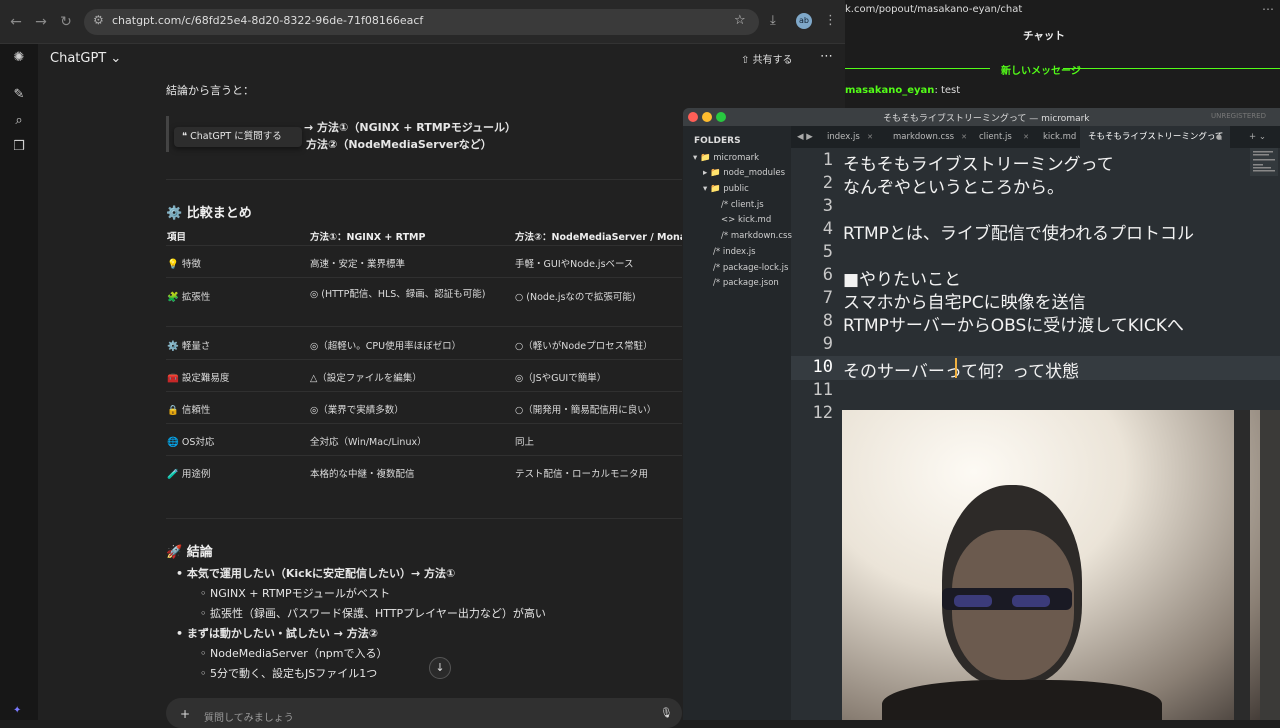  Describe the element at coordinates (277, 633) in the screenshot. I see `list-item: • まずは動かしたい・試したい → 方法②` at that location.